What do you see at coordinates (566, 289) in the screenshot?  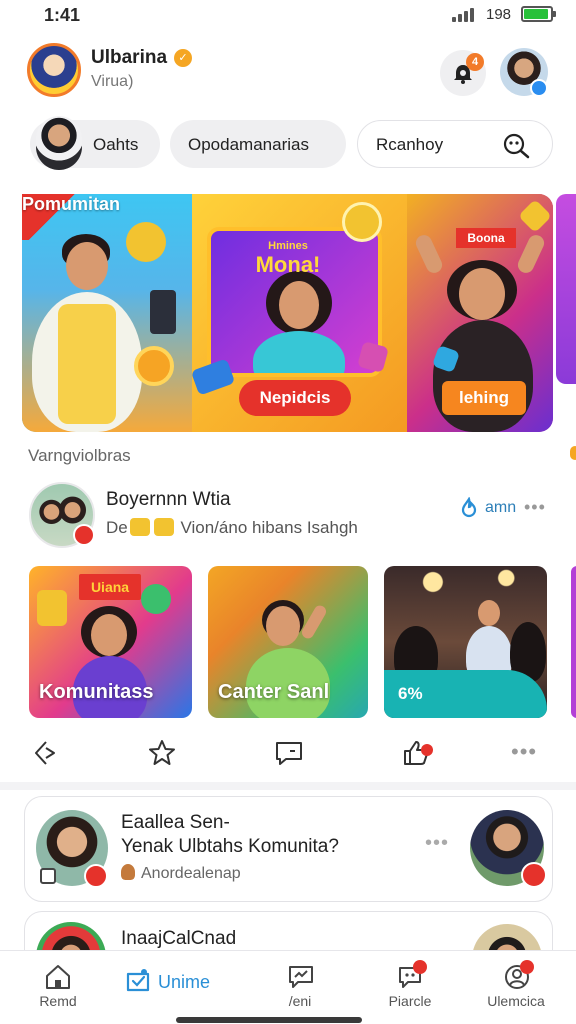 I see `banner-next-peek` at bounding box center [566, 289].